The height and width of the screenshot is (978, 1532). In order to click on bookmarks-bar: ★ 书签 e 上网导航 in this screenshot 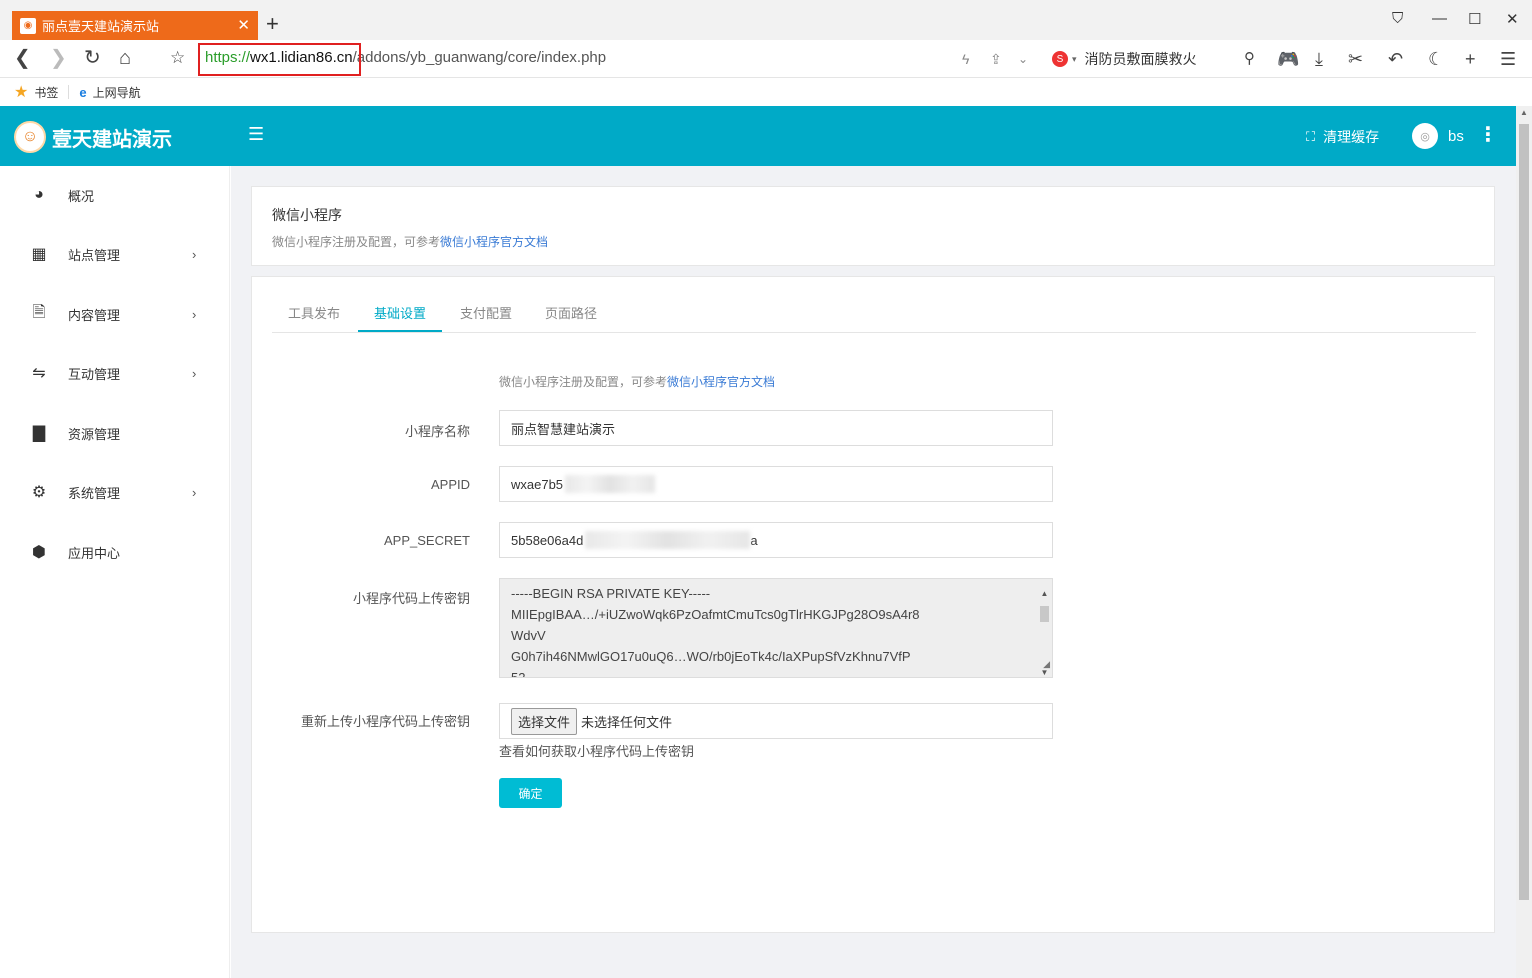, I will do `click(766, 92)`.